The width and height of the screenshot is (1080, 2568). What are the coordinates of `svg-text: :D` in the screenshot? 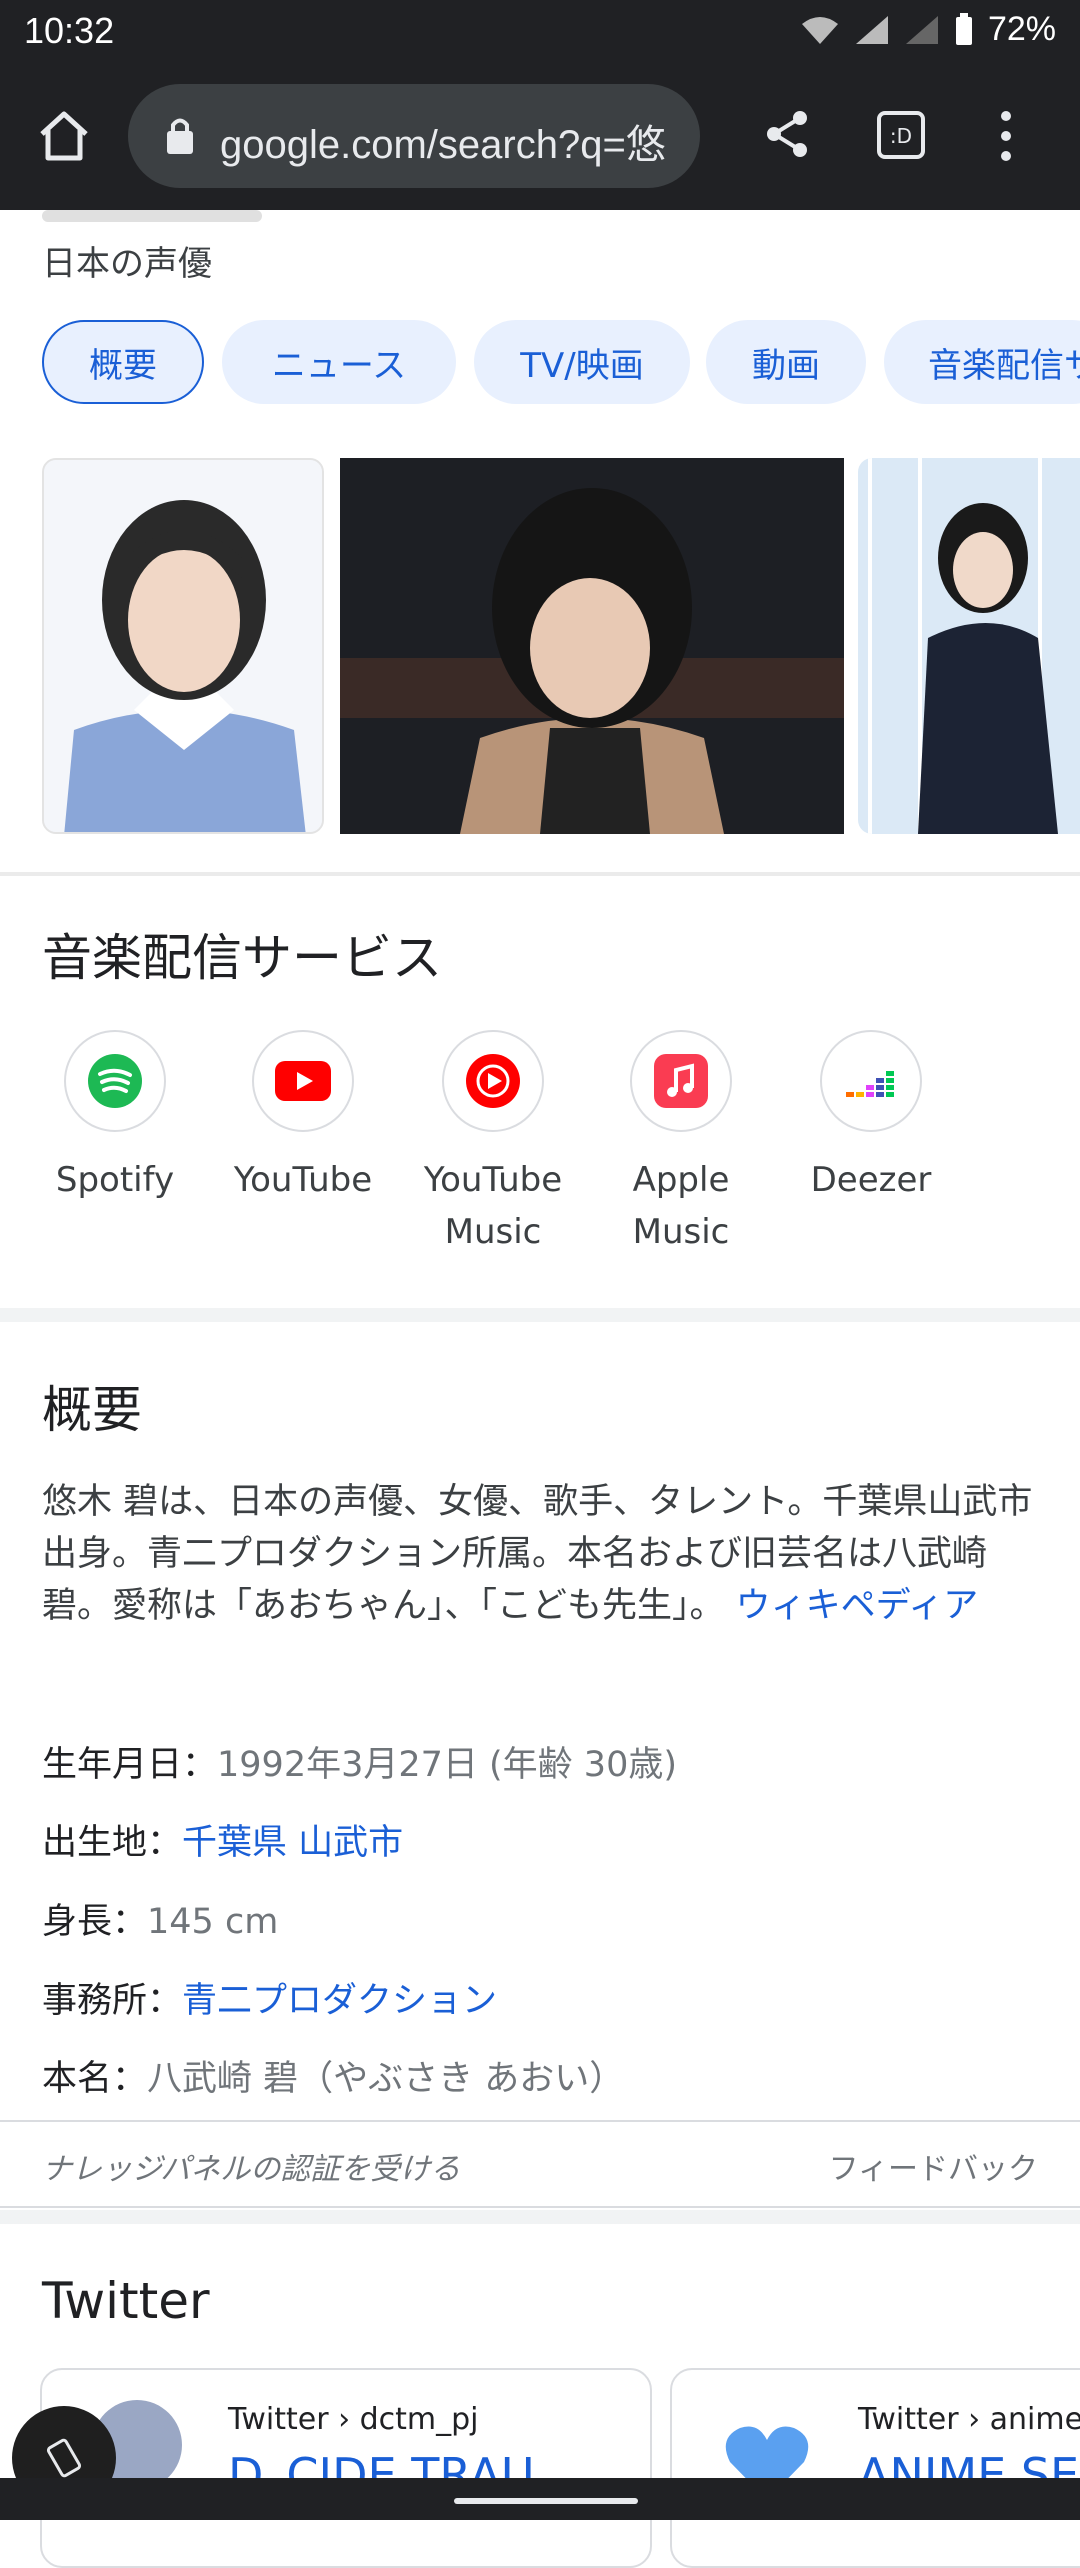 It's located at (901, 136).